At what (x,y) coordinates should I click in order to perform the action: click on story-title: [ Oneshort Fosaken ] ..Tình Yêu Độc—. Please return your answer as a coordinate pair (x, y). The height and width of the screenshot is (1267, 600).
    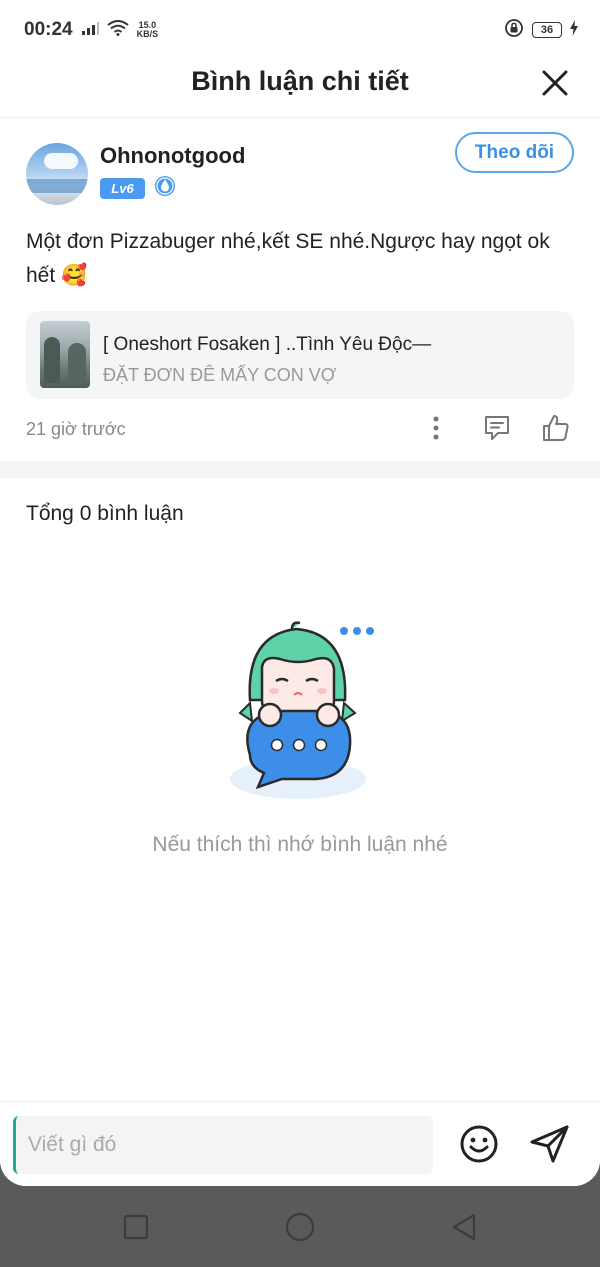
    Looking at the image, I should click on (267, 344).